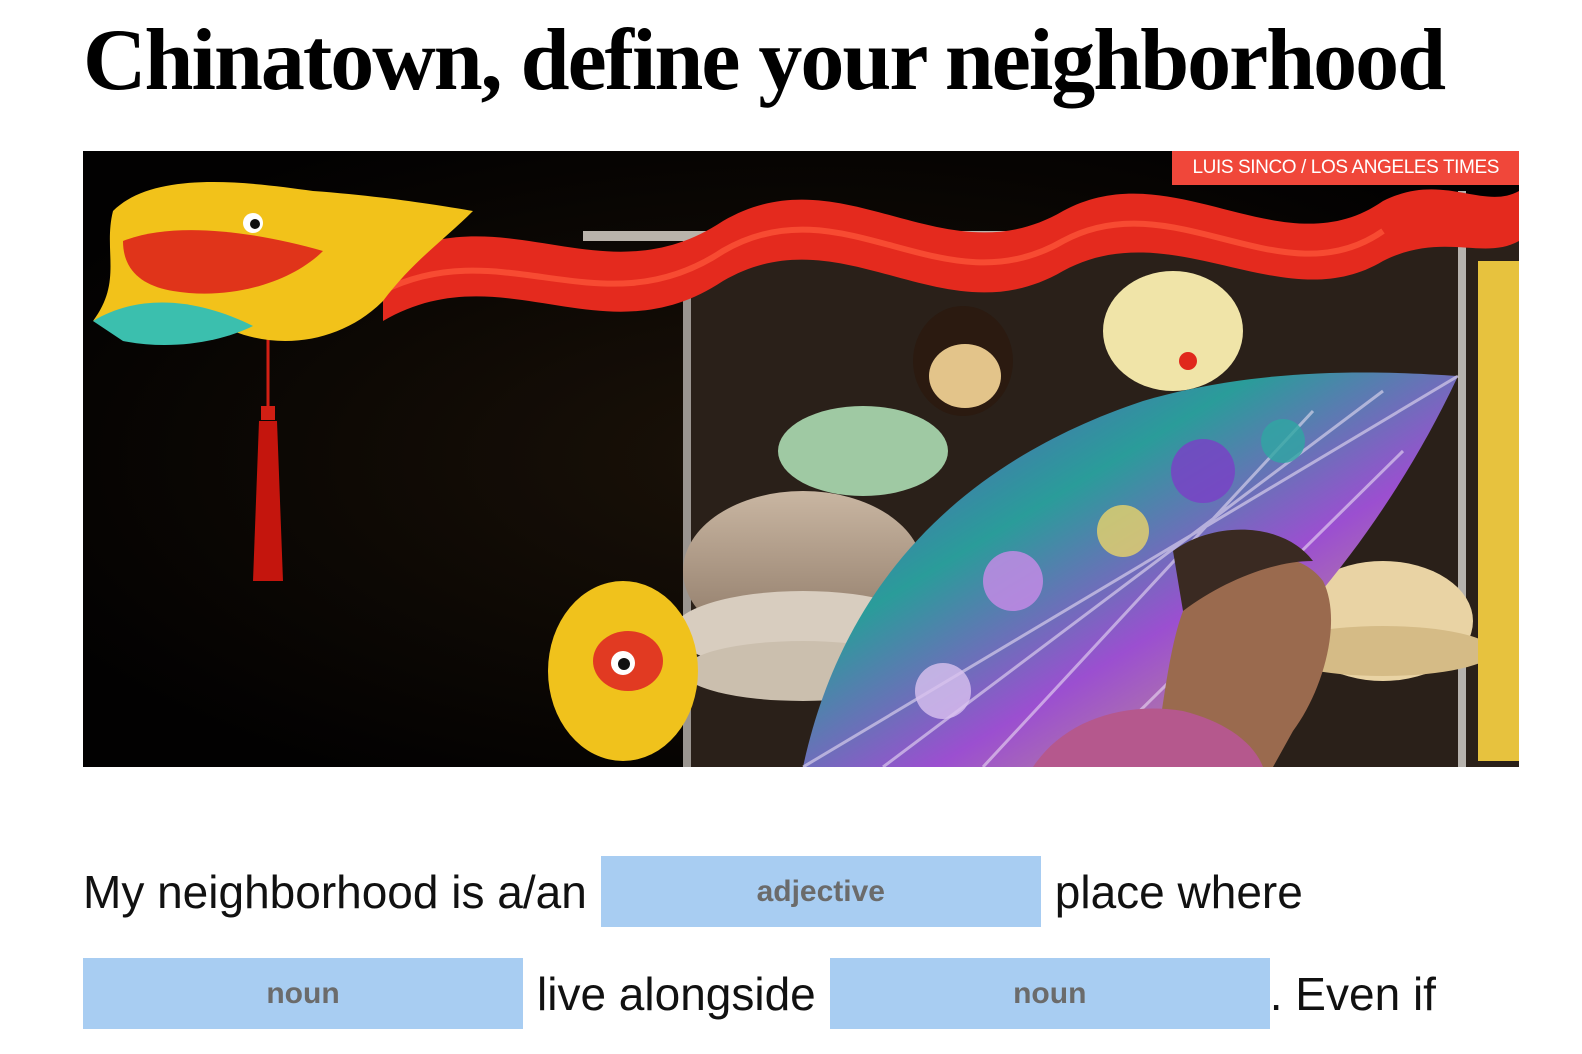  I want to click on madlib-text-even-if: . Even if, so click(1352, 993).